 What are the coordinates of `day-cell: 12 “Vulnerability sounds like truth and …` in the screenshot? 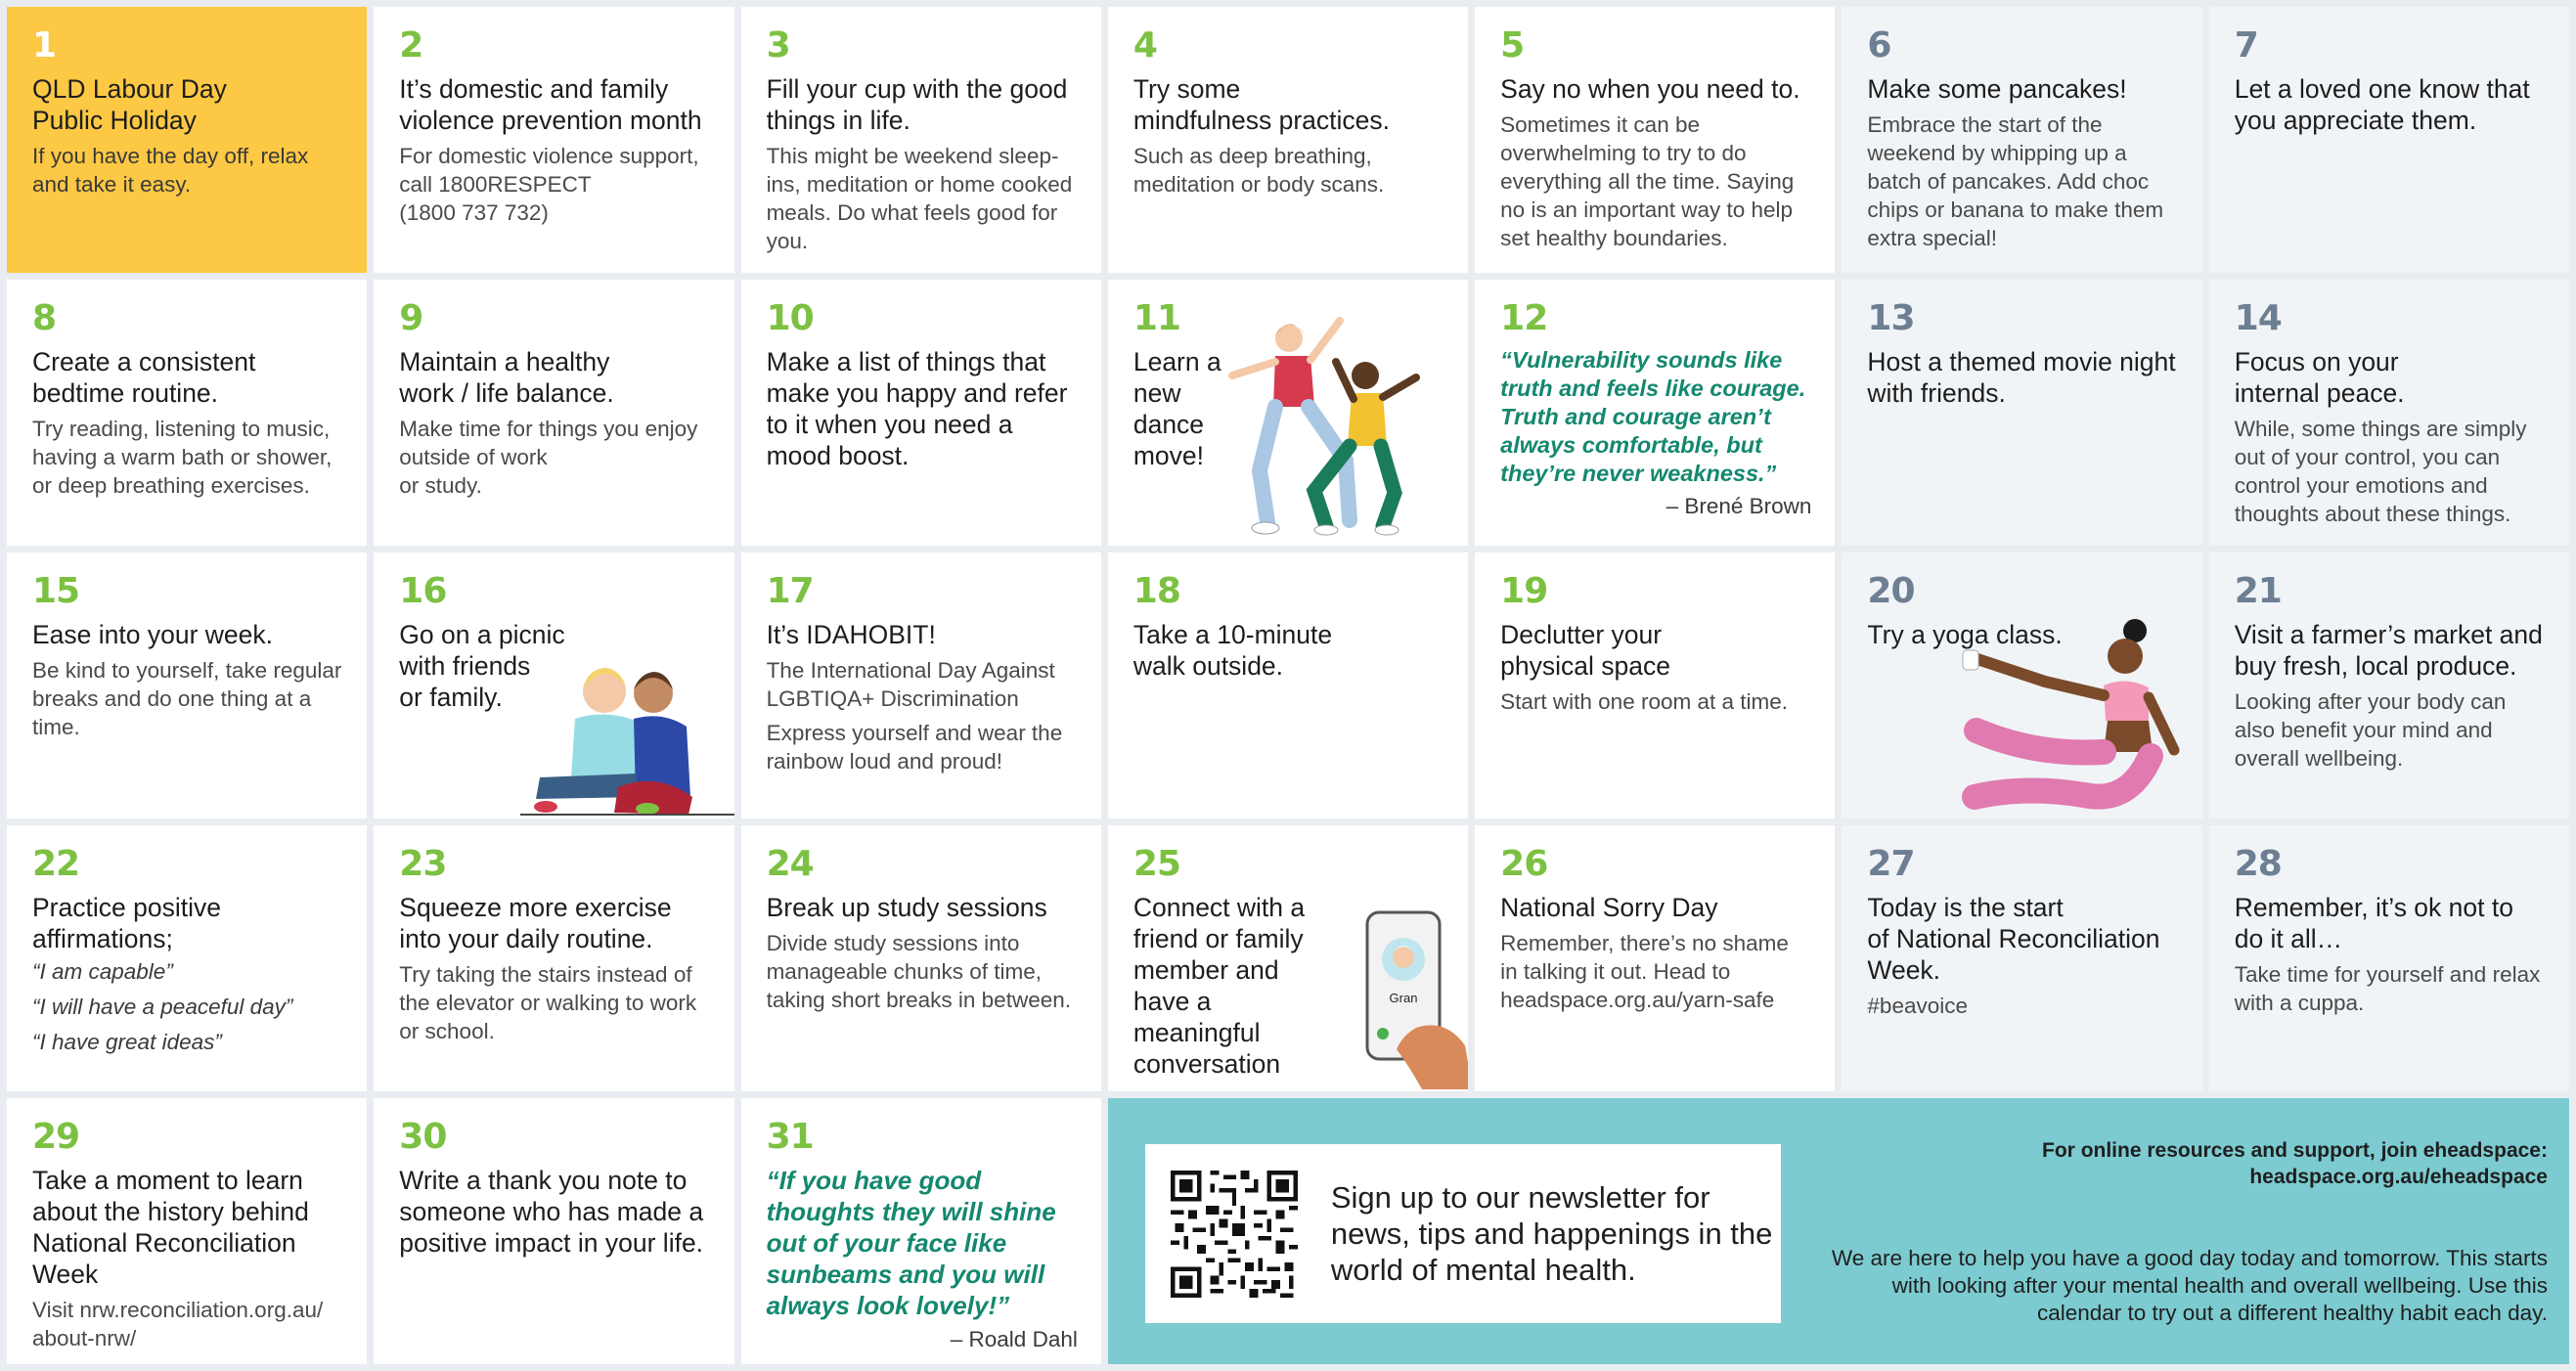 It's located at (1655, 413).